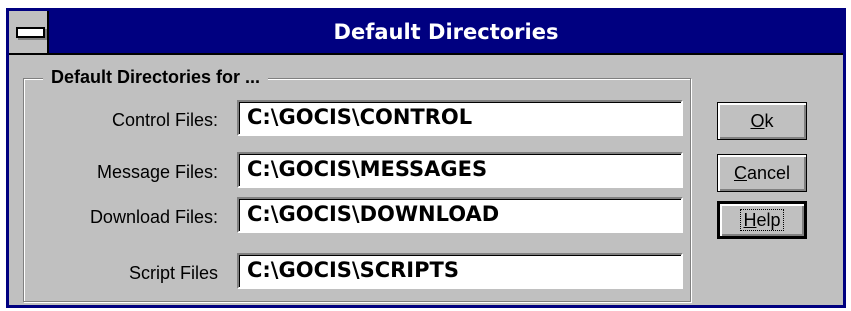 The height and width of the screenshot is (311, 851). Describe the element at coordinates (769, 121) in the screenshot. I see `ok-label-rest: k` at that location.